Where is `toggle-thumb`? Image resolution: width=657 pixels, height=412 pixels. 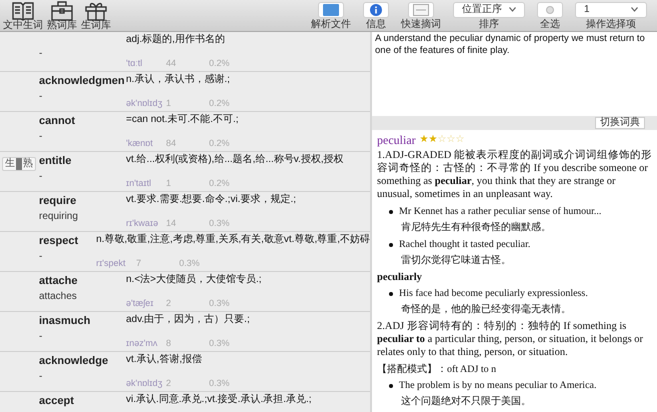
toggle-thumb is located at coordinates (19, 164).